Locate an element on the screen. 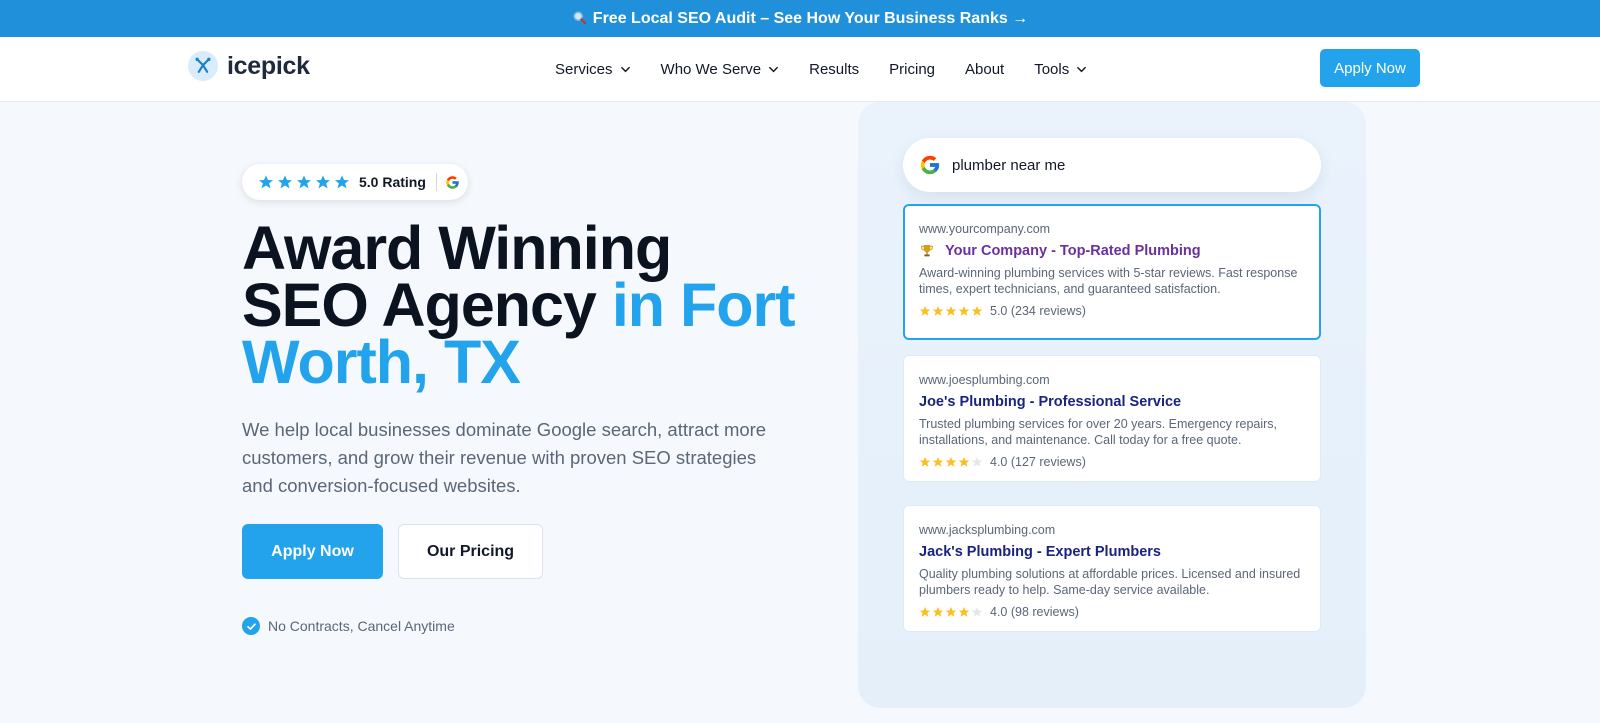 This screenshot has width=1600, height=723. nav-item-pricing: Pricing is located at coordinates (912, 69).